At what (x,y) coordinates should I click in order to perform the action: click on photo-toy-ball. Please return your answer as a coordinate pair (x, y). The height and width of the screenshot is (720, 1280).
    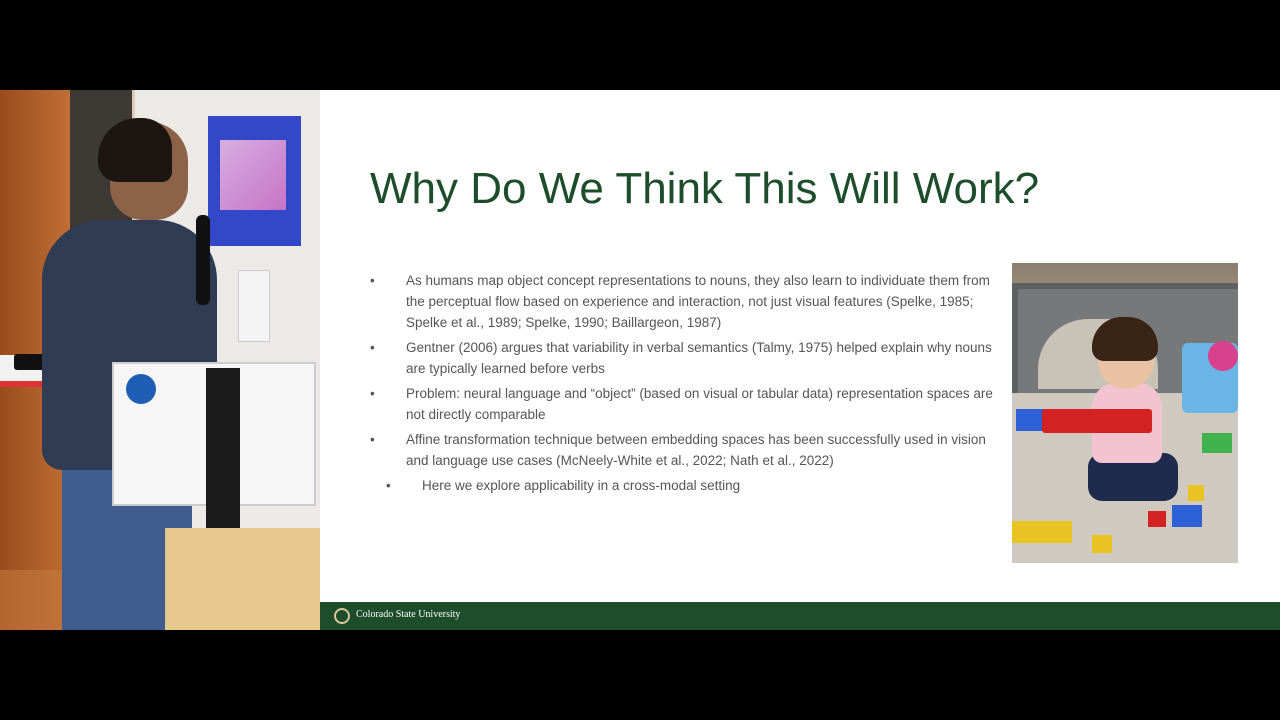
    Looking at the image, I should click on (1223, 356).